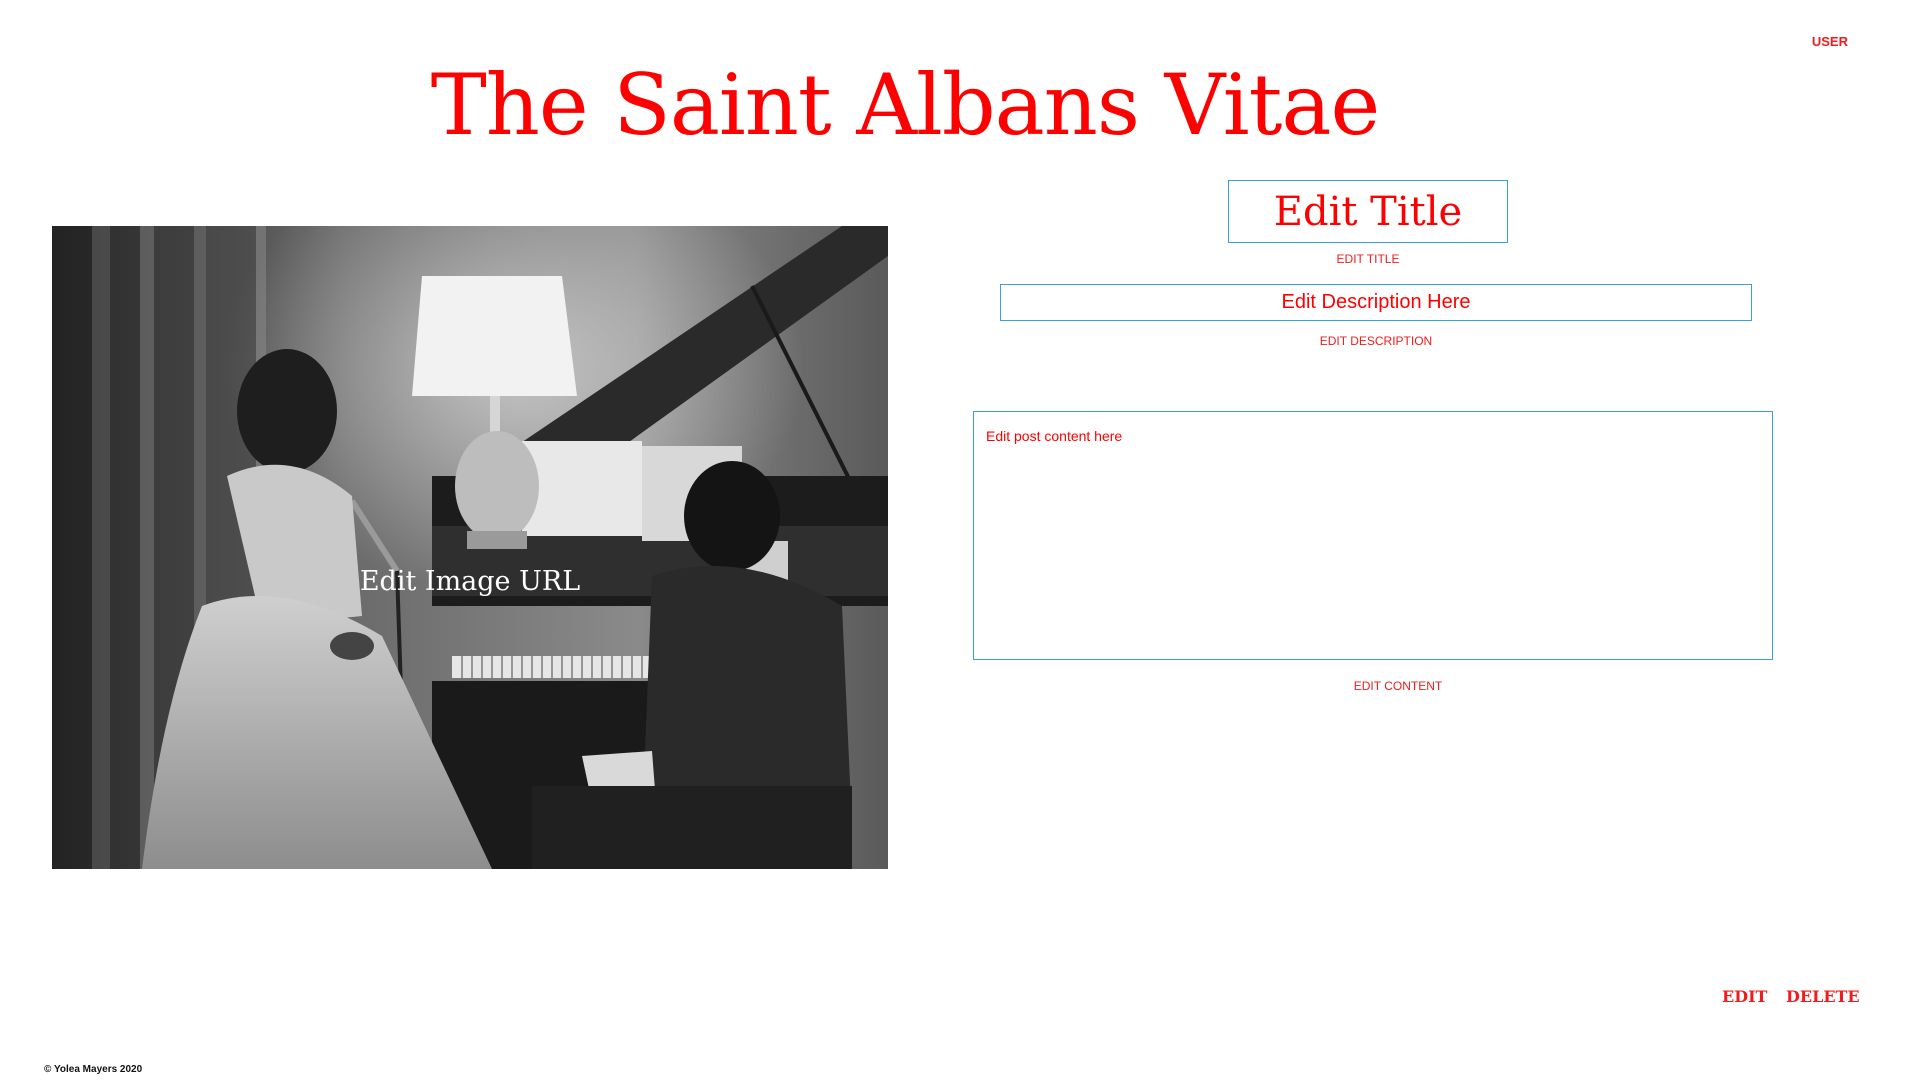 This screenshot has height=1080, width=1920. I want to click on edit-image-url-label: Edit Image URL, so click(470, 581).